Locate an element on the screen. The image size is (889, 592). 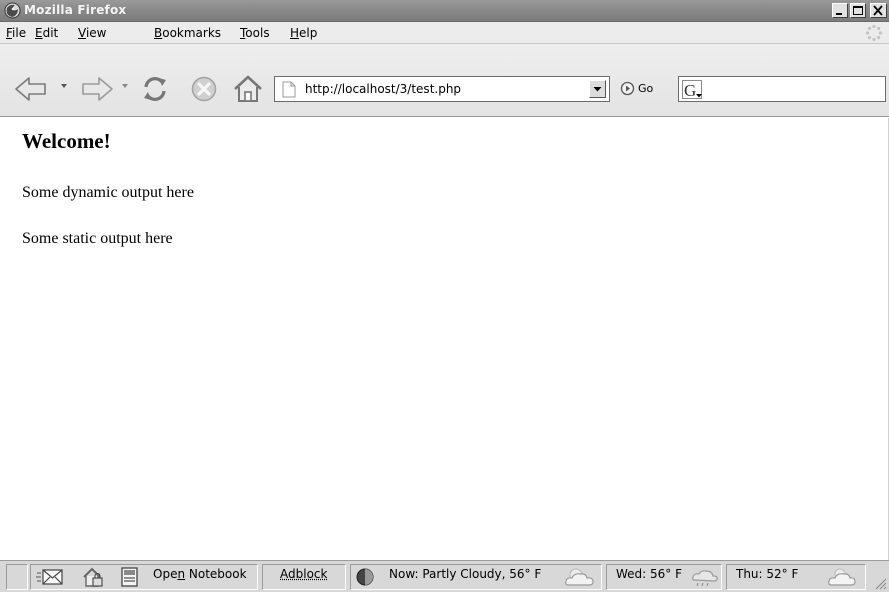
url-dropdown-button is located at coordinates (597, 89).